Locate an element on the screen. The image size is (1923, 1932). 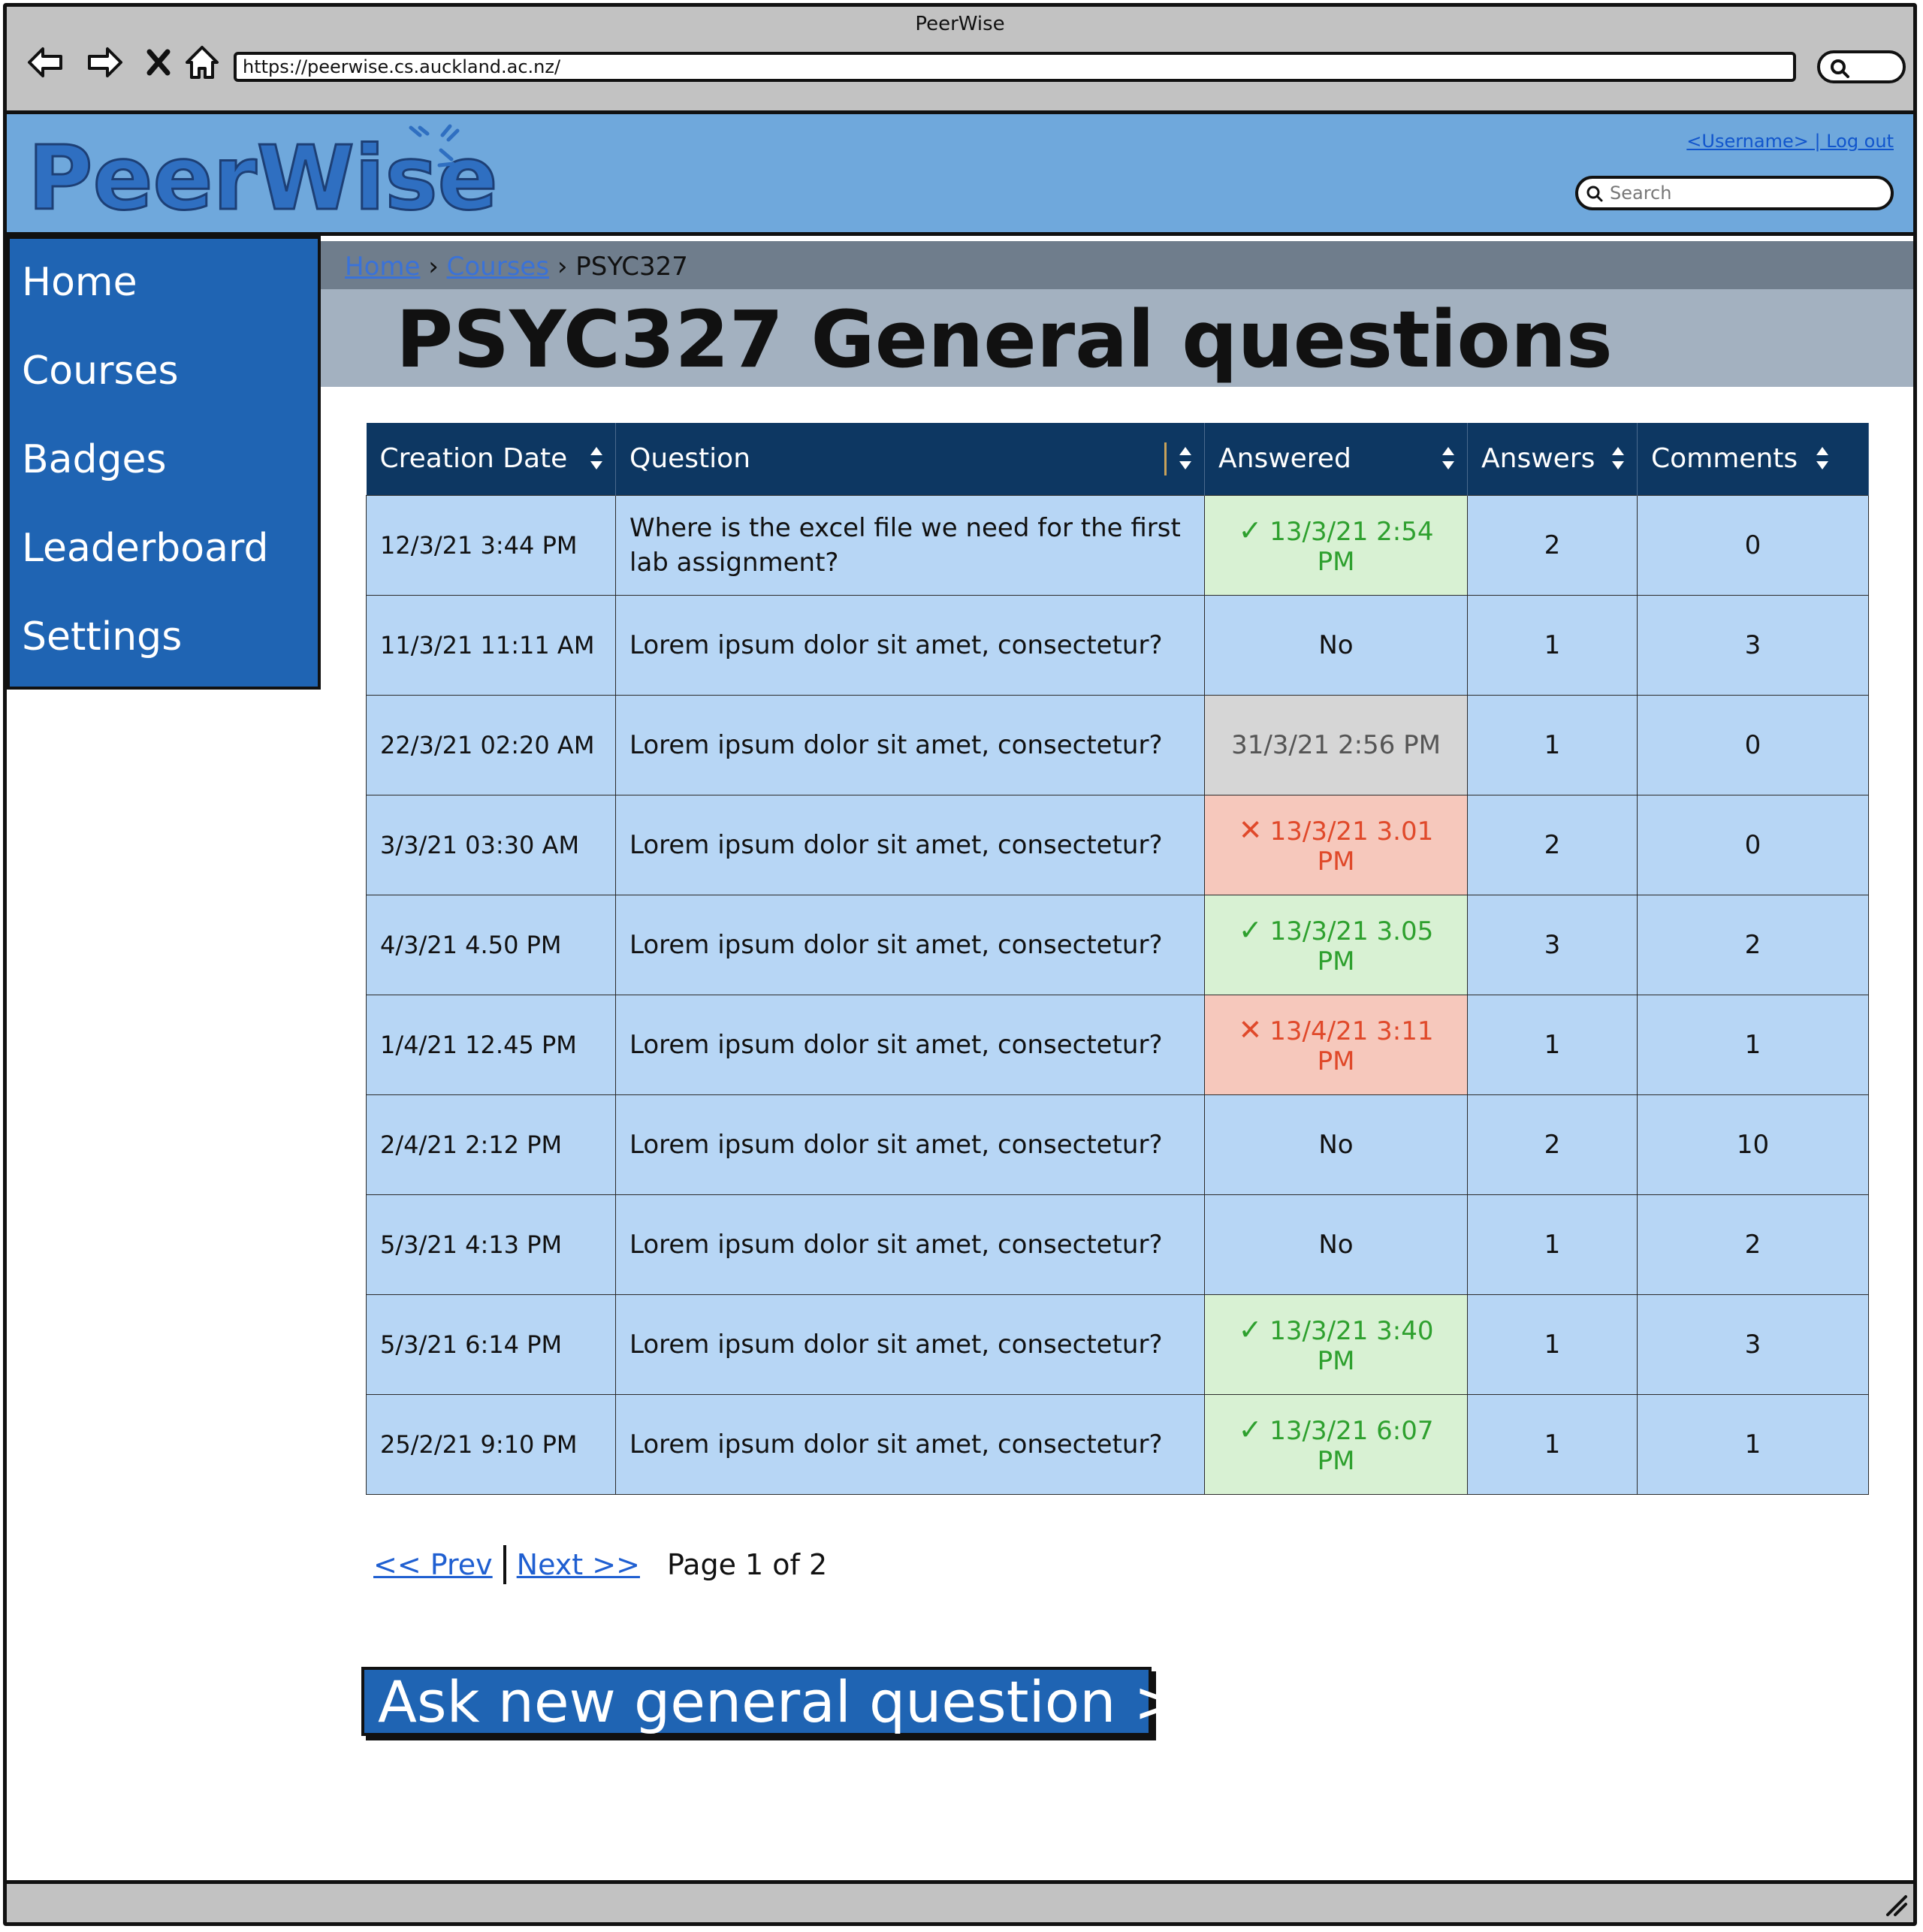
pagination-divider is located at coordinates (504, 1564).